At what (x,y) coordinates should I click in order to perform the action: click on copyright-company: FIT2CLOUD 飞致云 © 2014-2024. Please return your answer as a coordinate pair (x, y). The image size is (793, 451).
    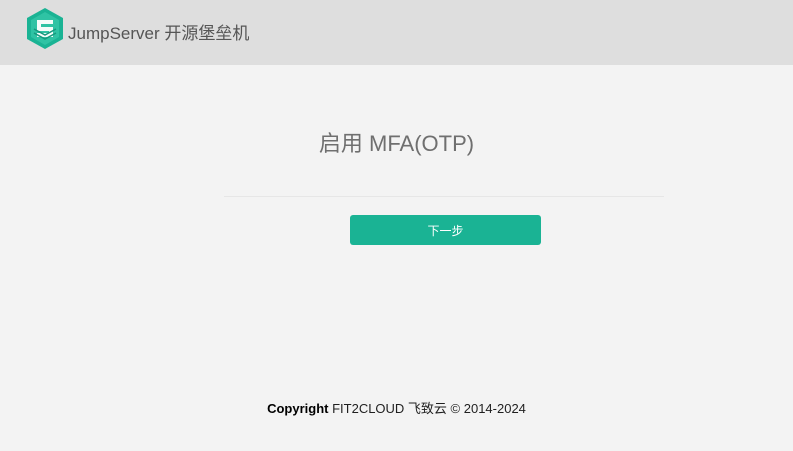
    Looking at the image, I should click on (429, 408).